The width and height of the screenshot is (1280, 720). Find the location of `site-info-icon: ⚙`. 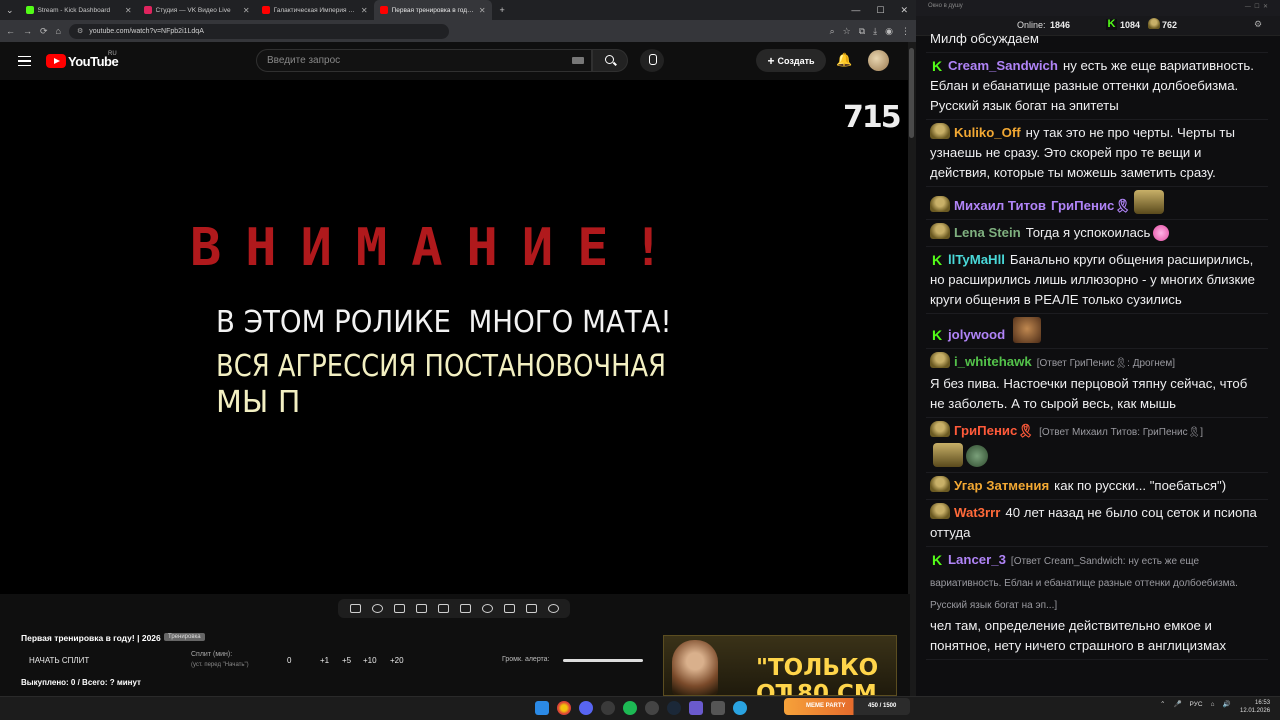

site-info-icon: ⚙ is located at coordinates (80, 31).